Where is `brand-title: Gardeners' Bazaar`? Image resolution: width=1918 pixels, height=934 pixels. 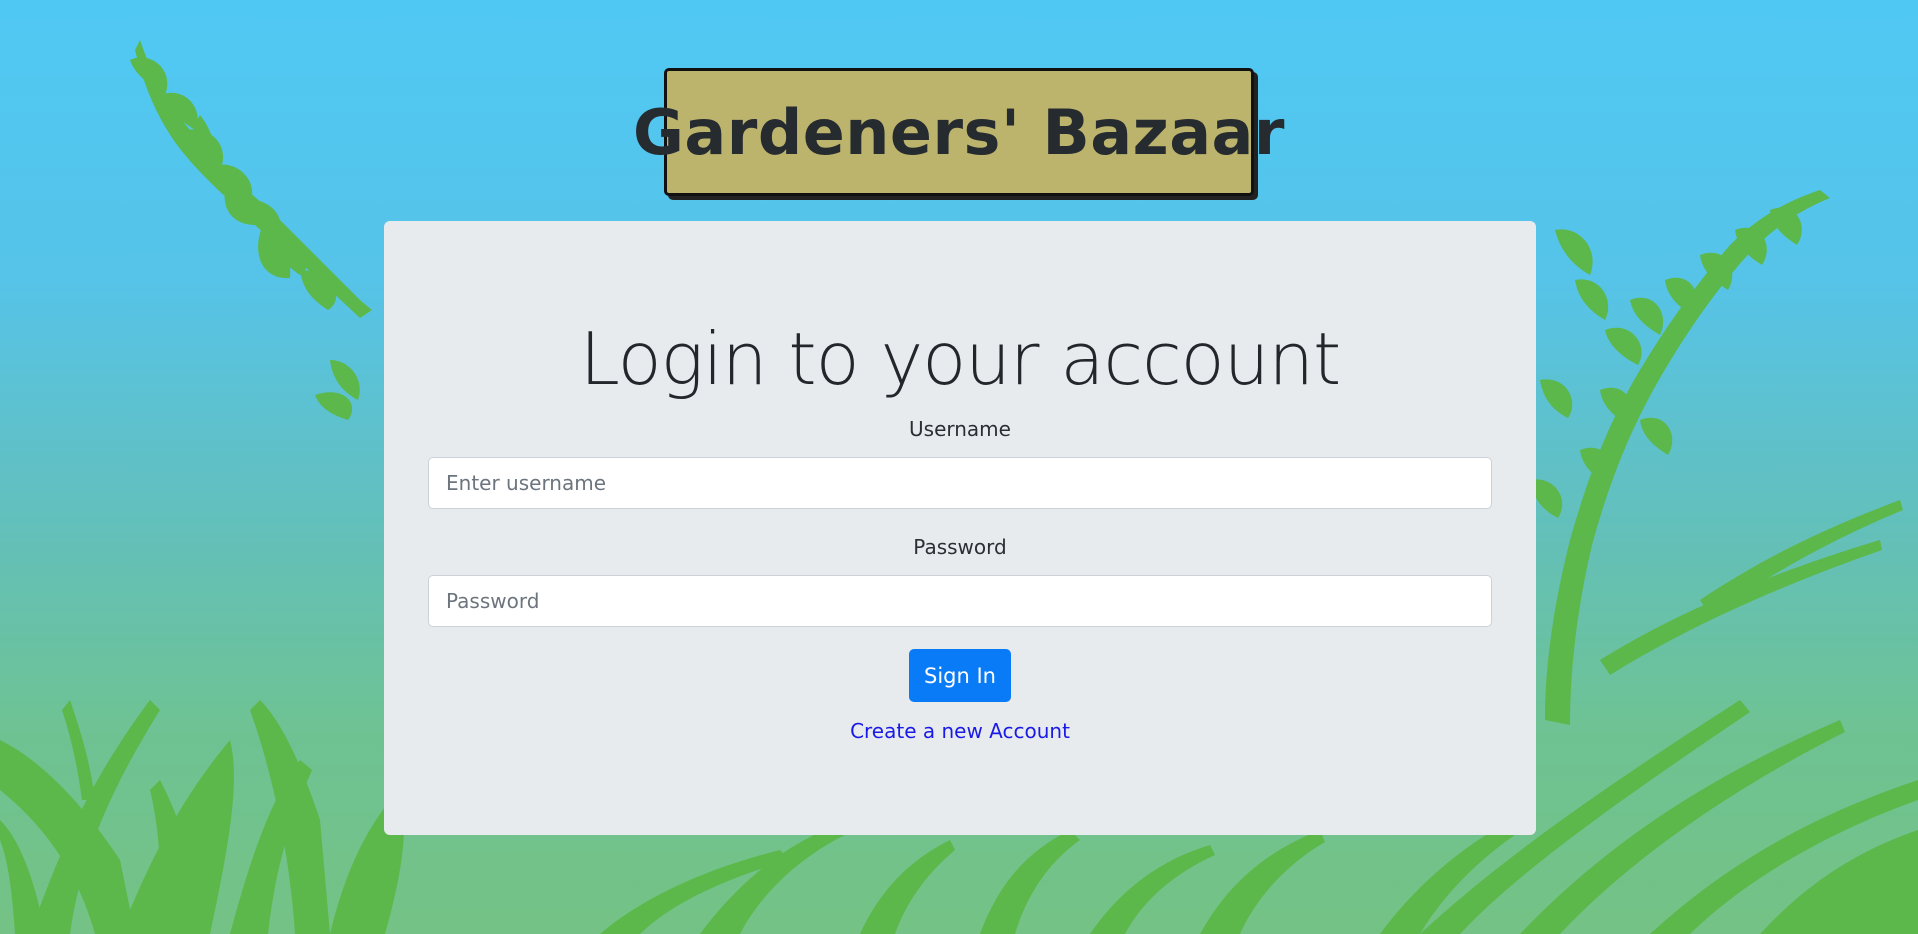
brand-title: Gardeners' Bazaar is located at coordinates (959, 132).